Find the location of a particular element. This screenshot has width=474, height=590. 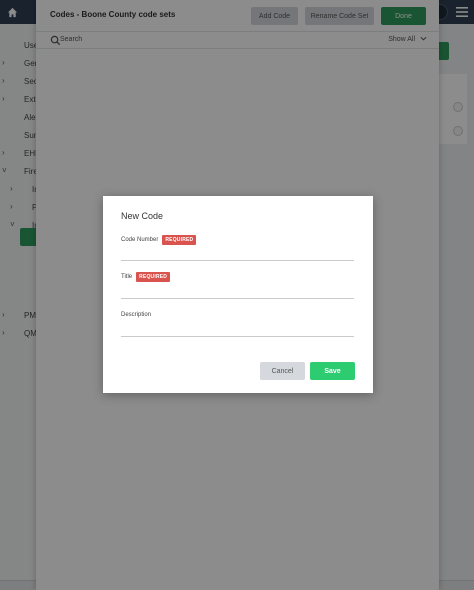

title-label: Title REQUIRED is located at coordinates (146, 277).